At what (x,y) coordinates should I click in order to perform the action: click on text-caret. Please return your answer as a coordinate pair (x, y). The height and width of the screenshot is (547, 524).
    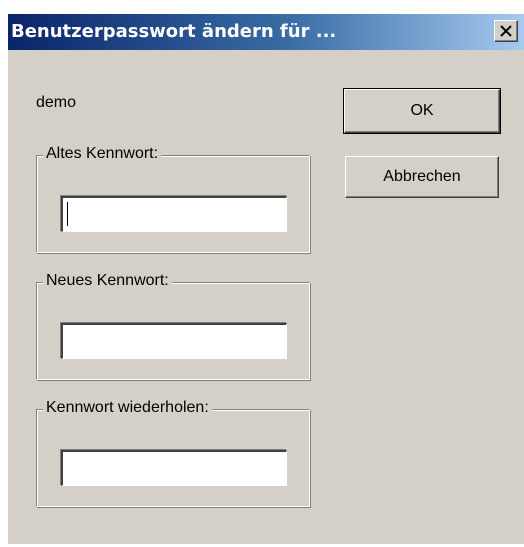
    Looking at the image, I should click on (67, 214).